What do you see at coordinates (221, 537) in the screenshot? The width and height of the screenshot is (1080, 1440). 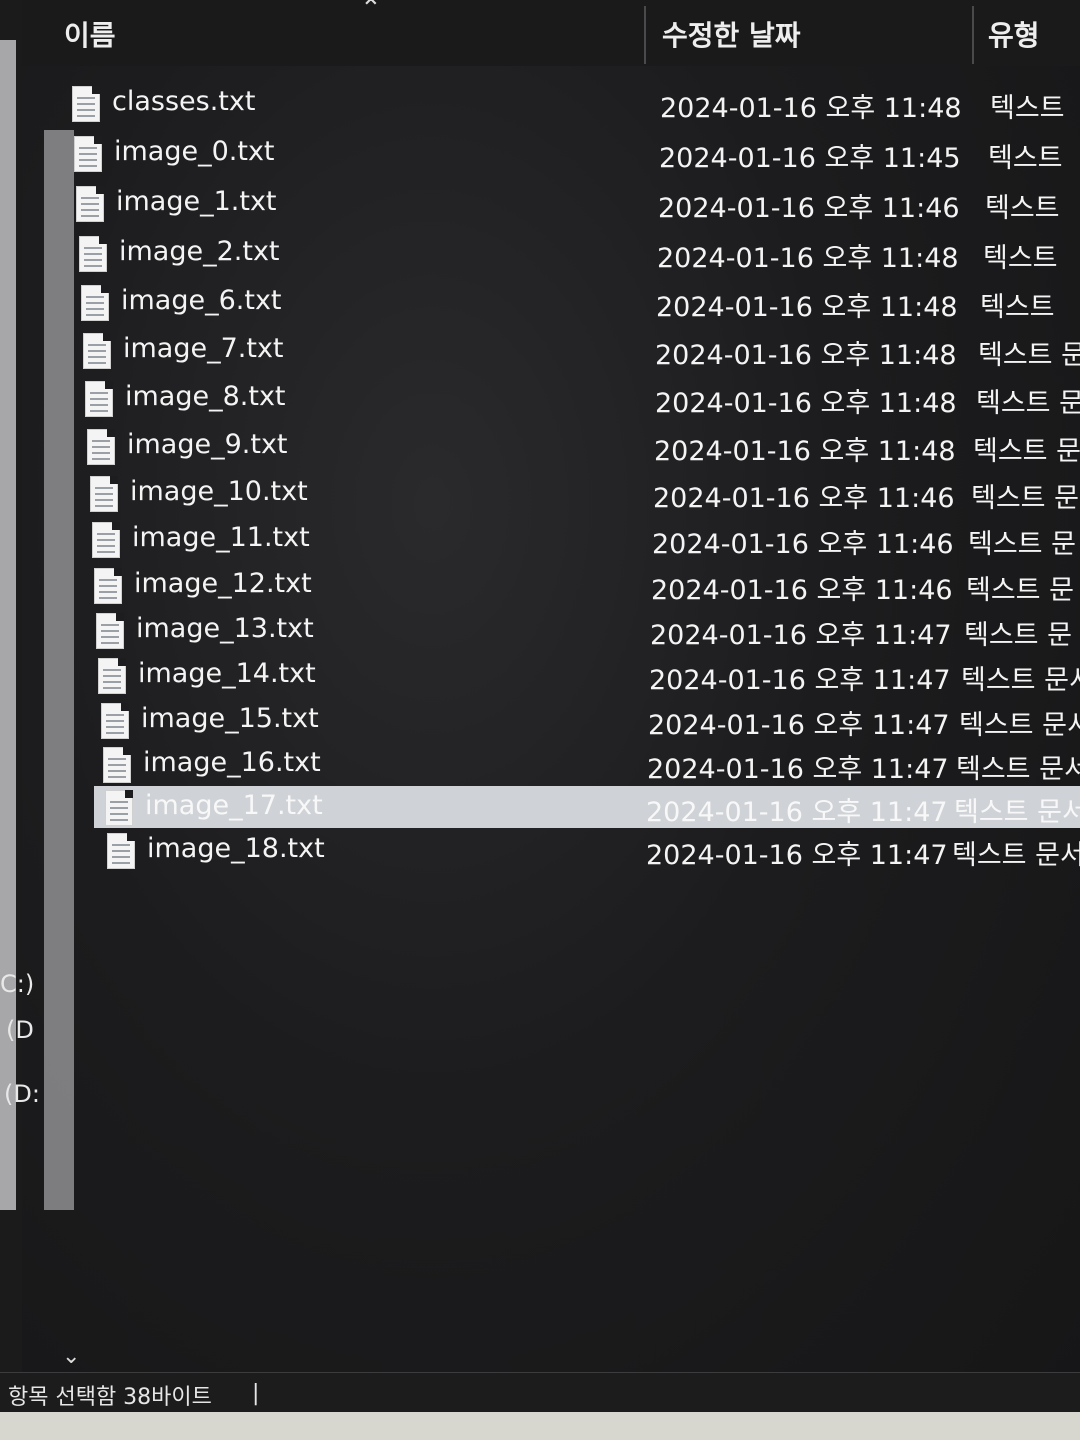 I see `file-name: image_11.txt` at bounding box center [221, 537].